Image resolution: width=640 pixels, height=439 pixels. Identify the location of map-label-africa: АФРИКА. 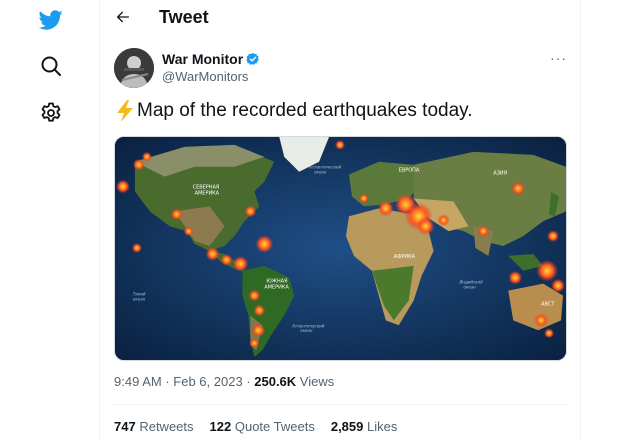
(405, 257).